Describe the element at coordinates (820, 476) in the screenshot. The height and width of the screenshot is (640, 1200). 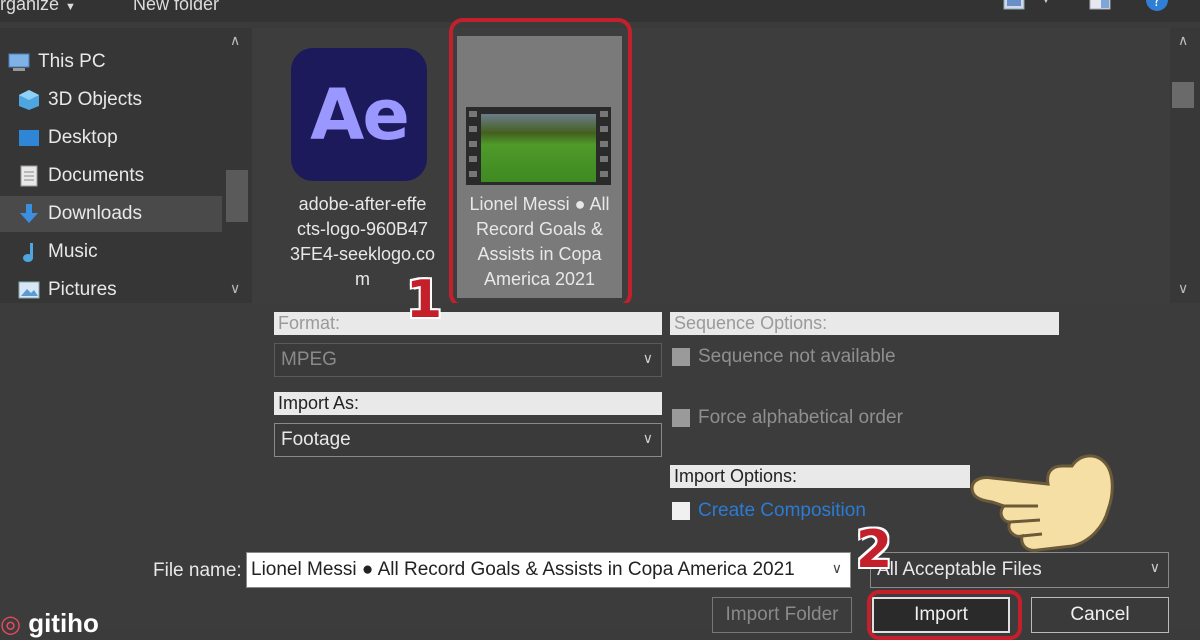
I see `import-options-header: Import Options:` at that location.